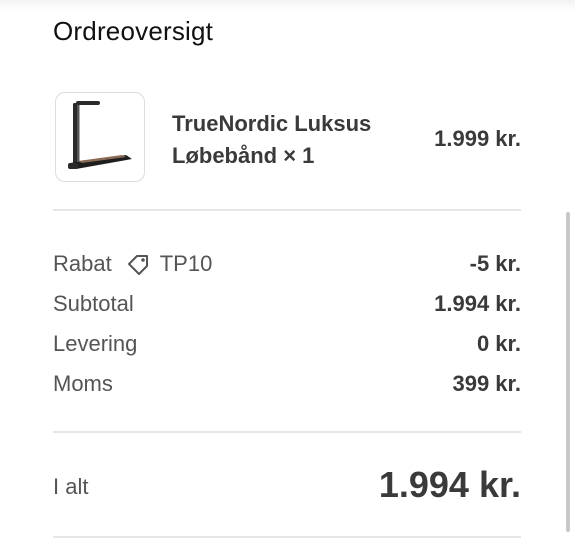 This screenshot has width=575, height=557. Describe the element at coordinates (287, 345) in the screenshot. I see `shipping-row: Levering 0 kr.` at that location.